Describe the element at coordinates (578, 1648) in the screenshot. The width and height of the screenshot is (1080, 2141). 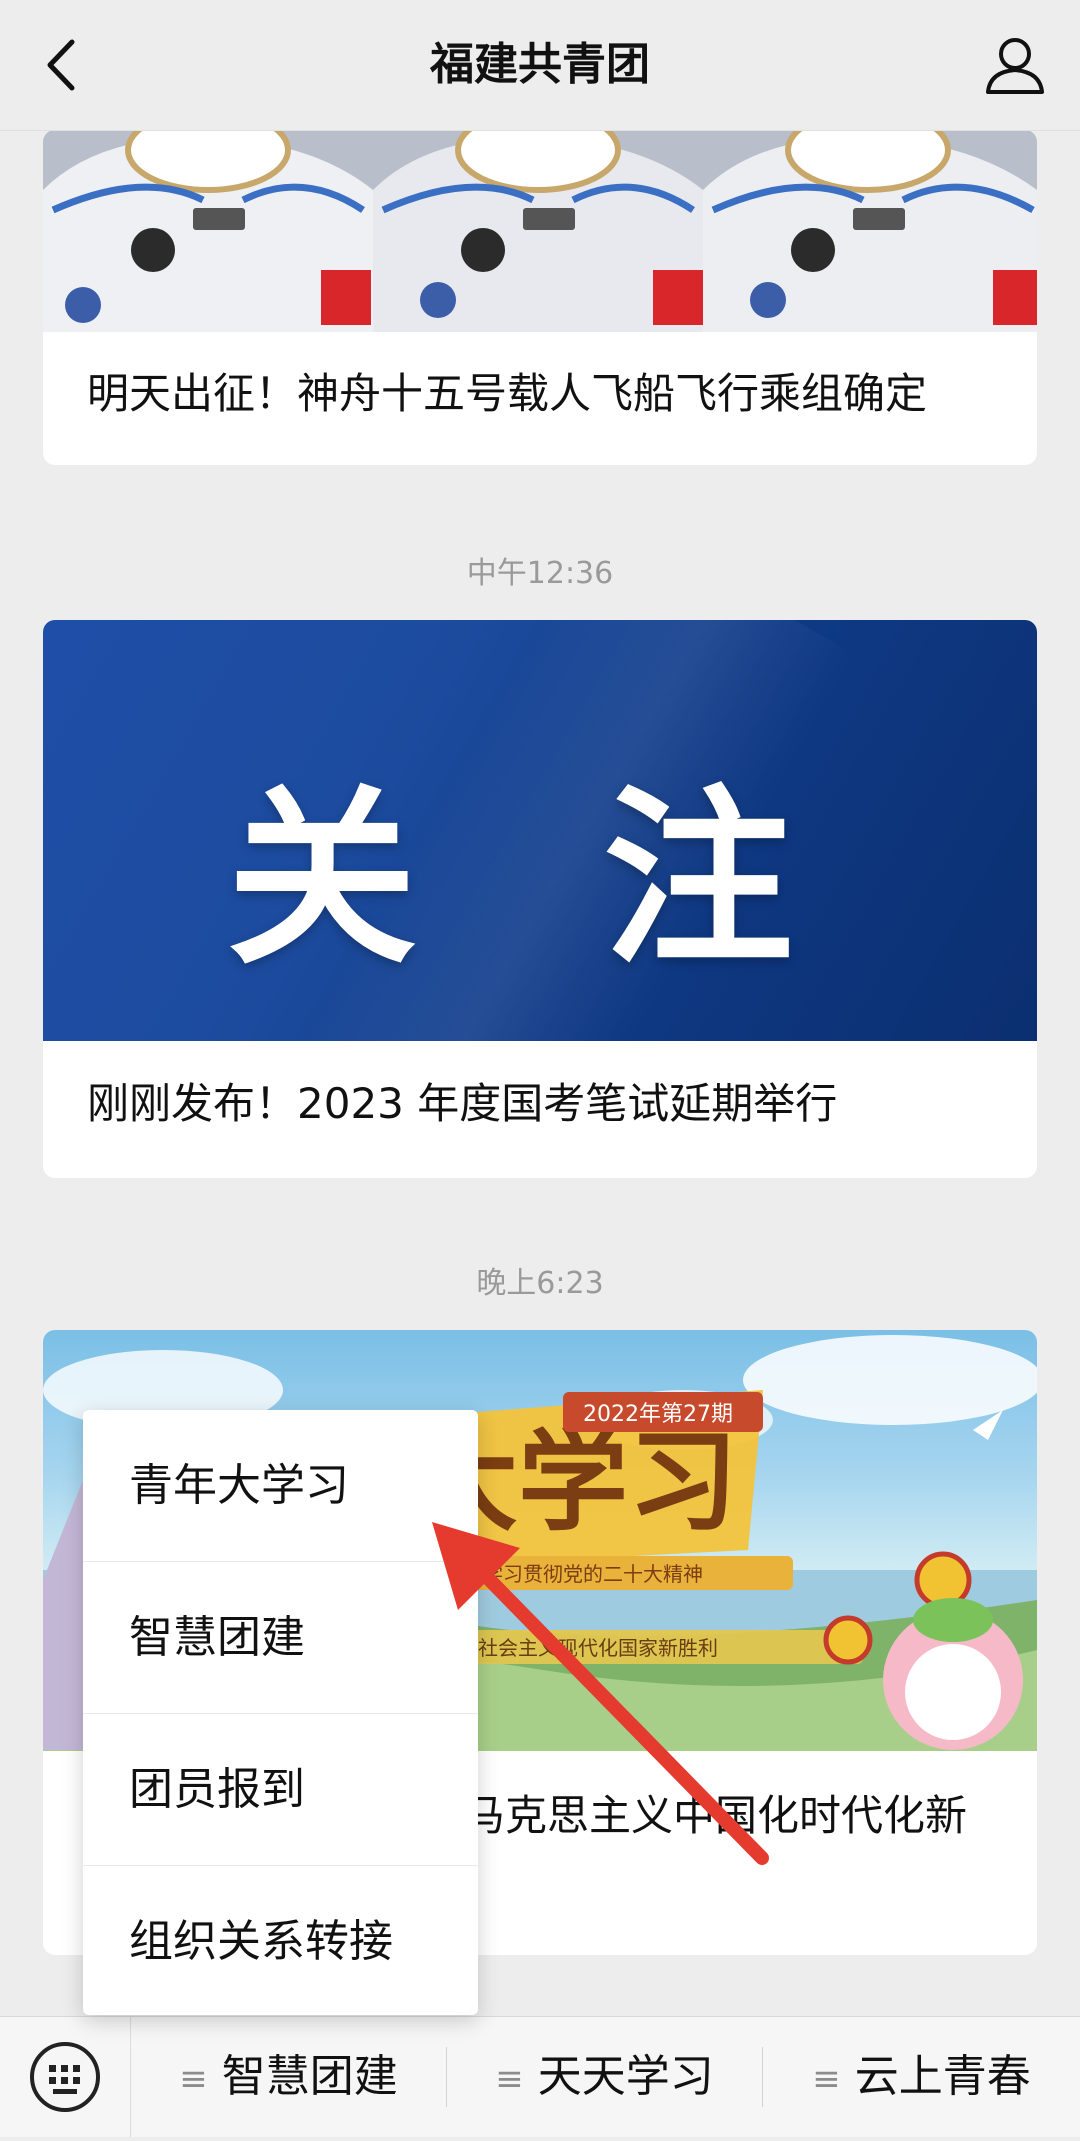
I see `svg-text: 建设社会主义现代化国家新胜利` at that location.